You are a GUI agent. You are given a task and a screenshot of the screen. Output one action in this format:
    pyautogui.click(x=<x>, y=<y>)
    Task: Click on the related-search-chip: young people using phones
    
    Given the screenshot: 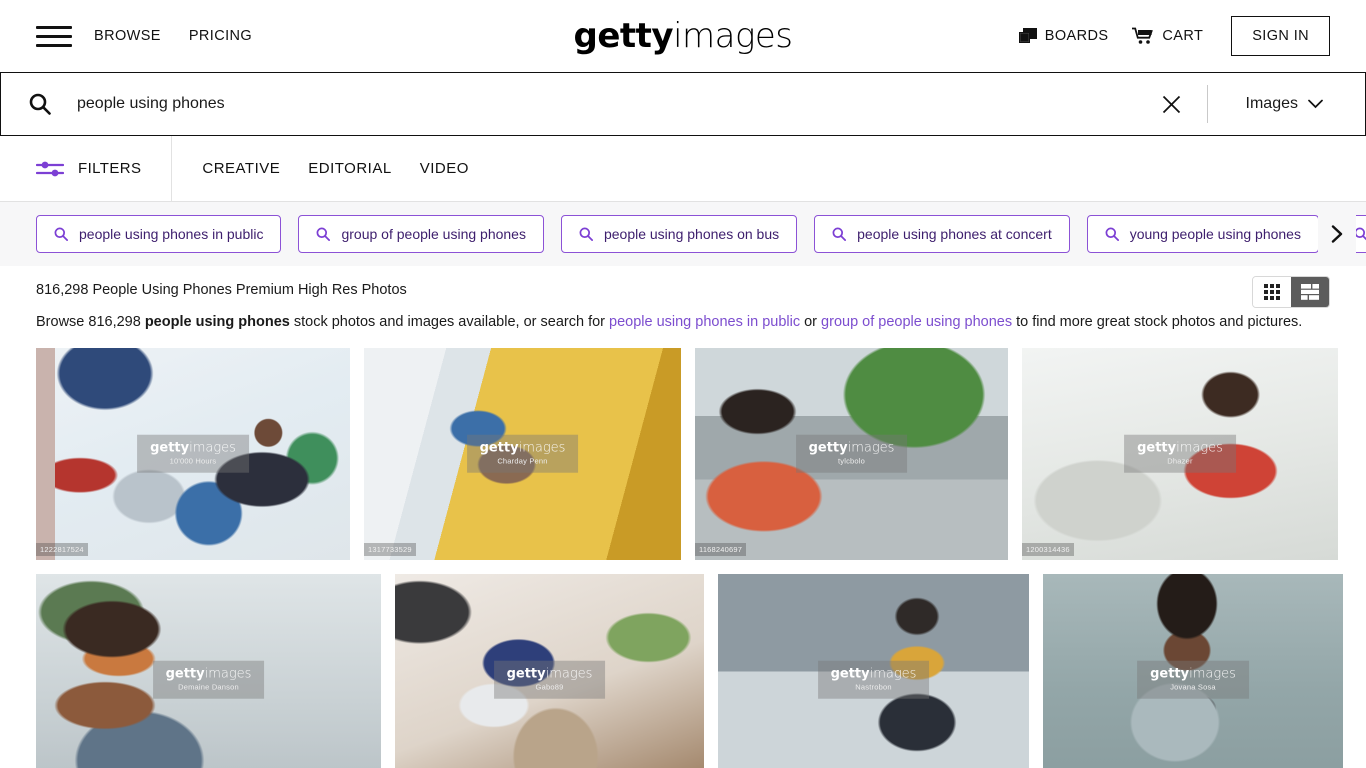 What is the action you would take?
    pyautogui.click(x=1202, y=234)
    